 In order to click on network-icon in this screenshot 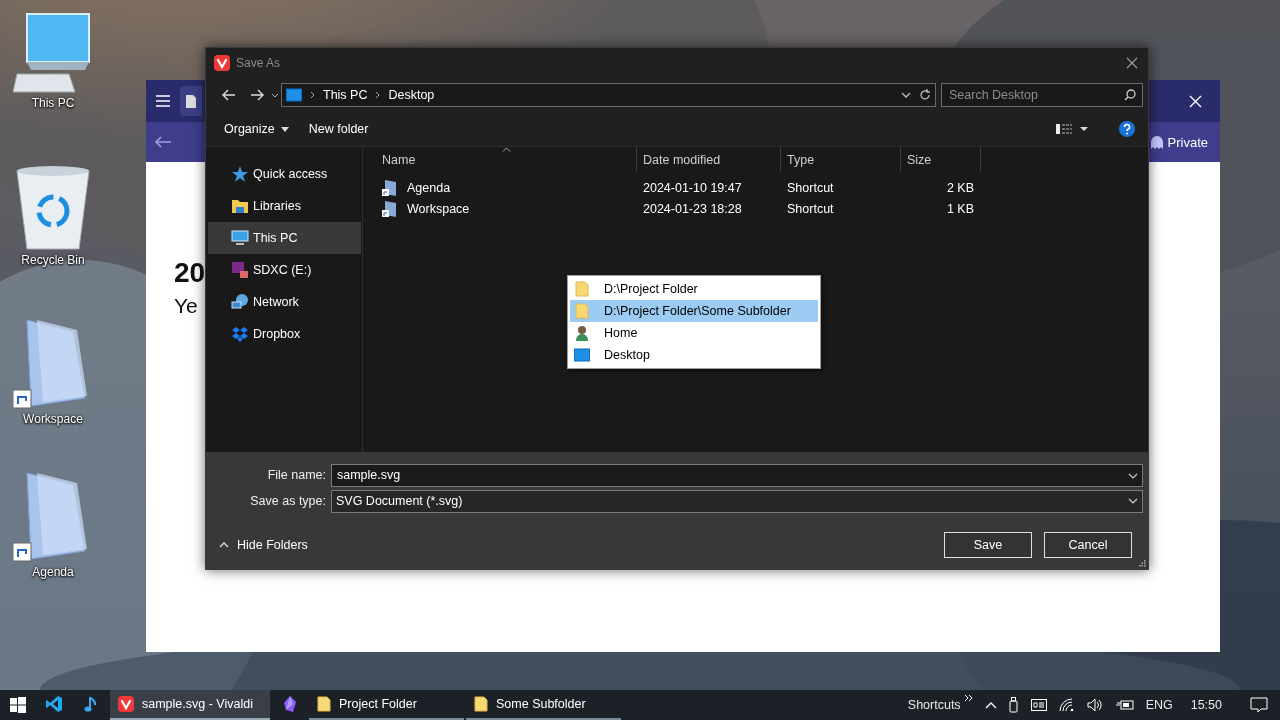, I will do `click(240, 302)`.